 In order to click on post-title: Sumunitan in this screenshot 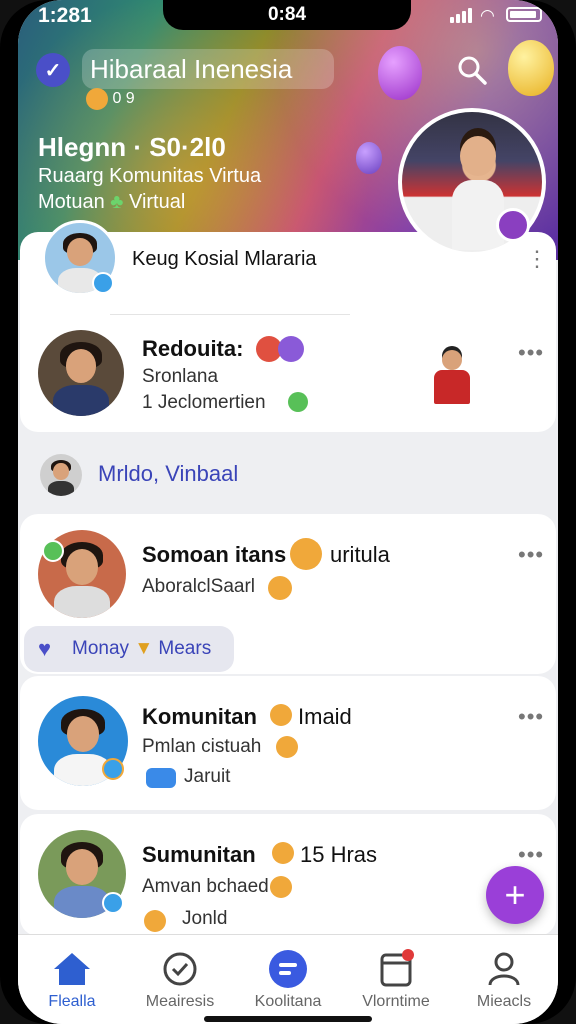, I will do `click(199, 854)`.